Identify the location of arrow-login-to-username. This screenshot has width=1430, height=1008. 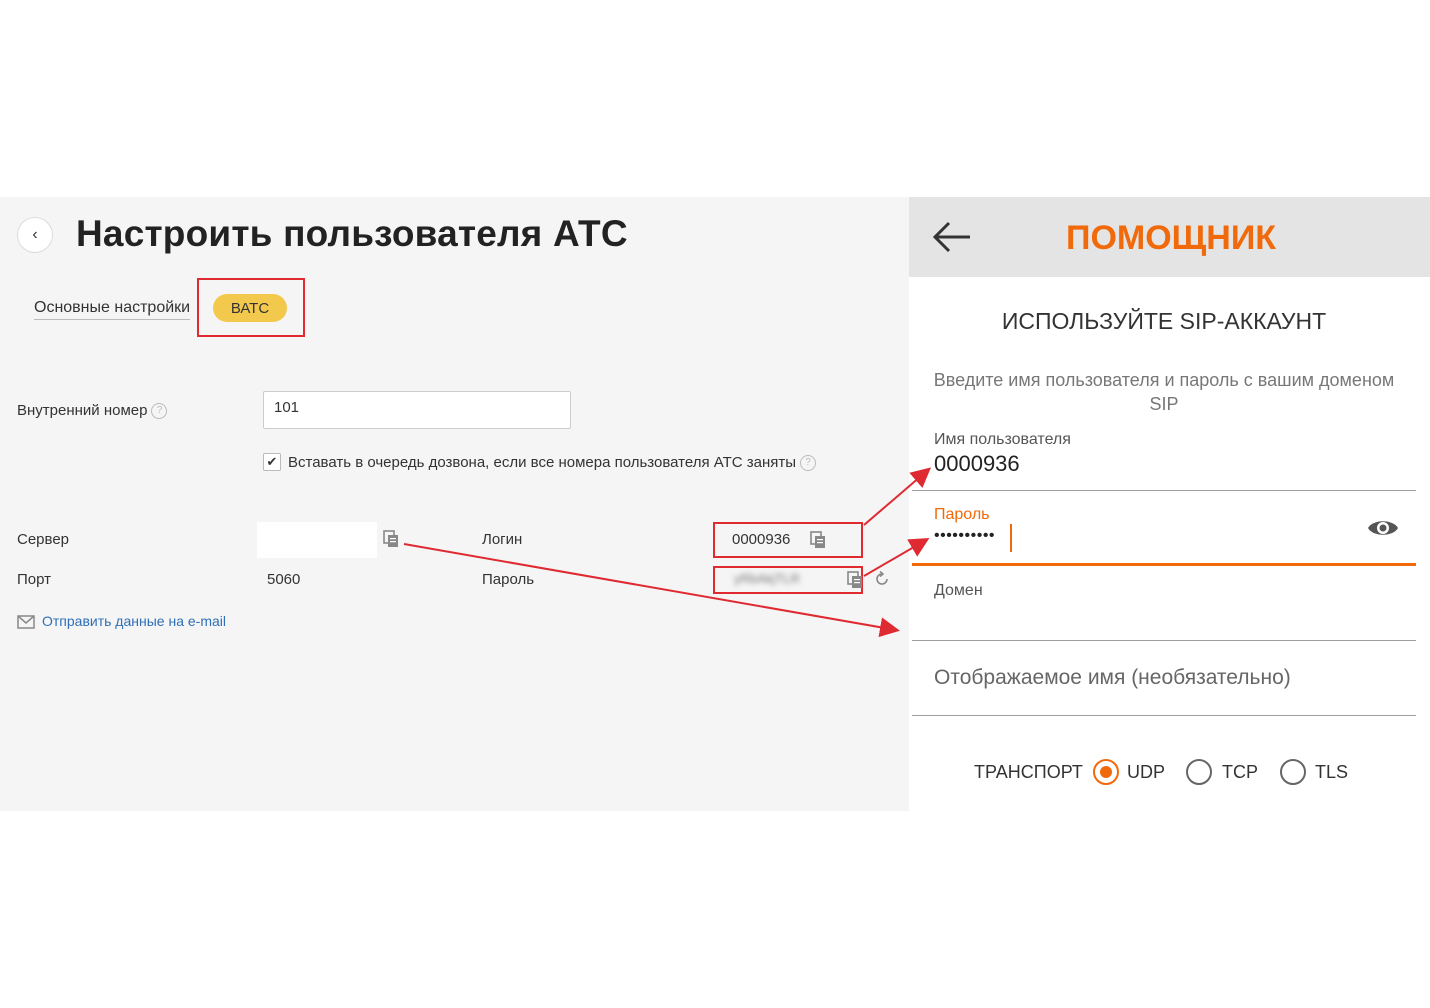
(897, 496).